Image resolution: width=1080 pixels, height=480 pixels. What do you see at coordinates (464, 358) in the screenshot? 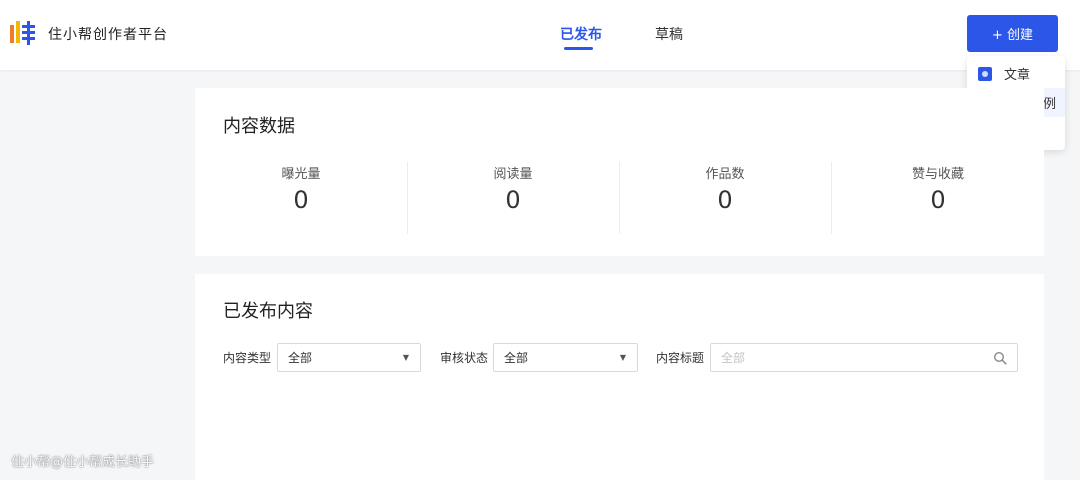
I see `review-status-label: 审核状态` at bounding box center [464, 358].